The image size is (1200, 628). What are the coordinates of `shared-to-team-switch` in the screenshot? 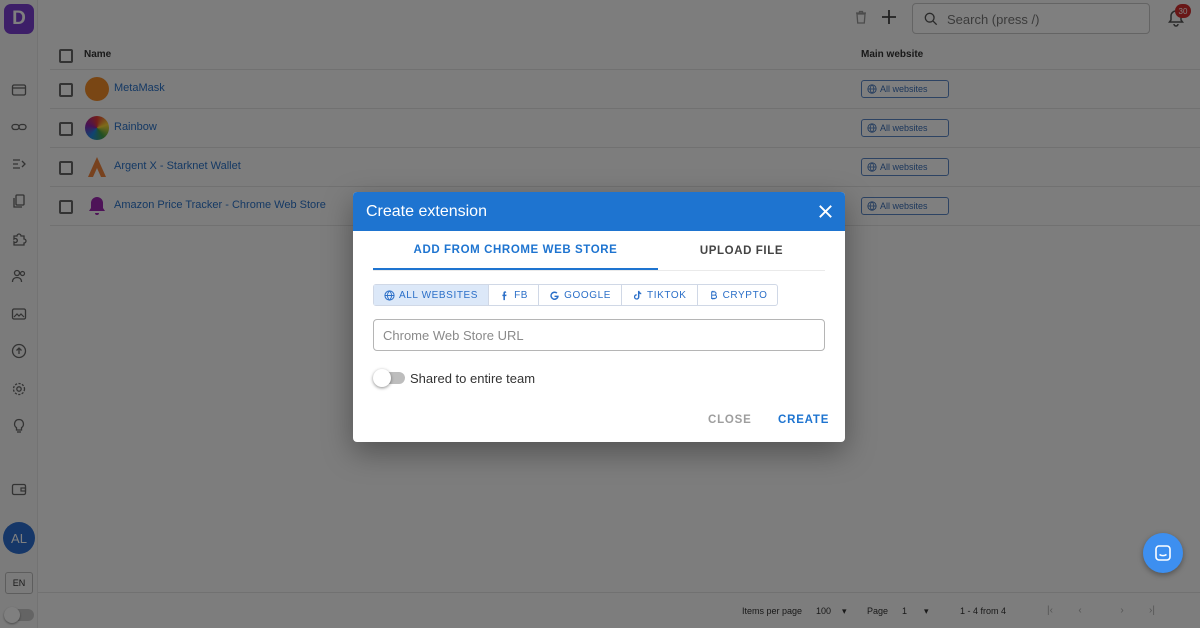 It's located at (389, 378).